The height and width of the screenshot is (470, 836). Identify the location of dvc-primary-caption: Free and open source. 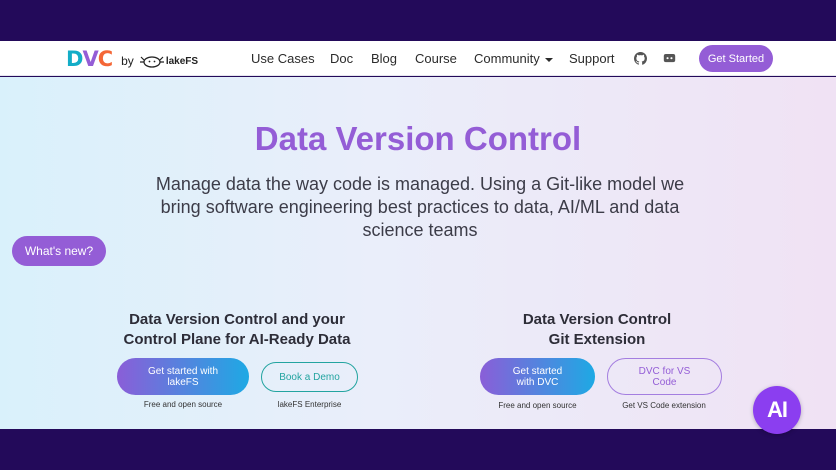
(537, 405).